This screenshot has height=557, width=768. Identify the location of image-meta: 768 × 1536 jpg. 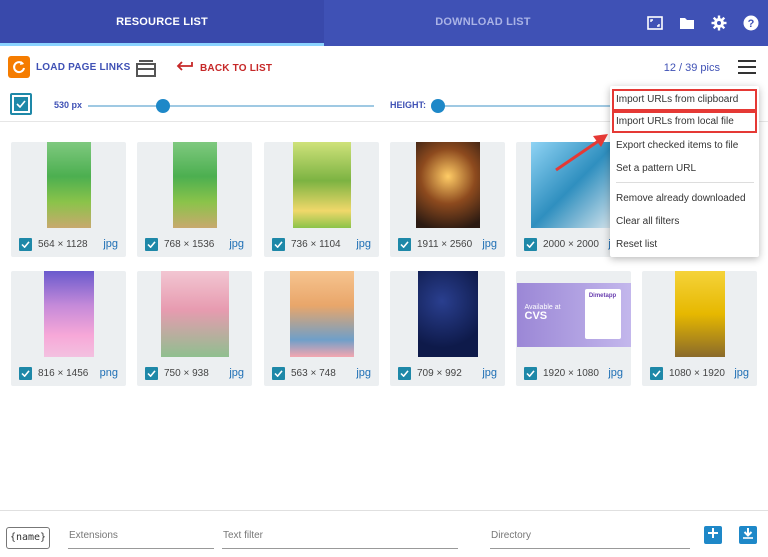
(194, 244).